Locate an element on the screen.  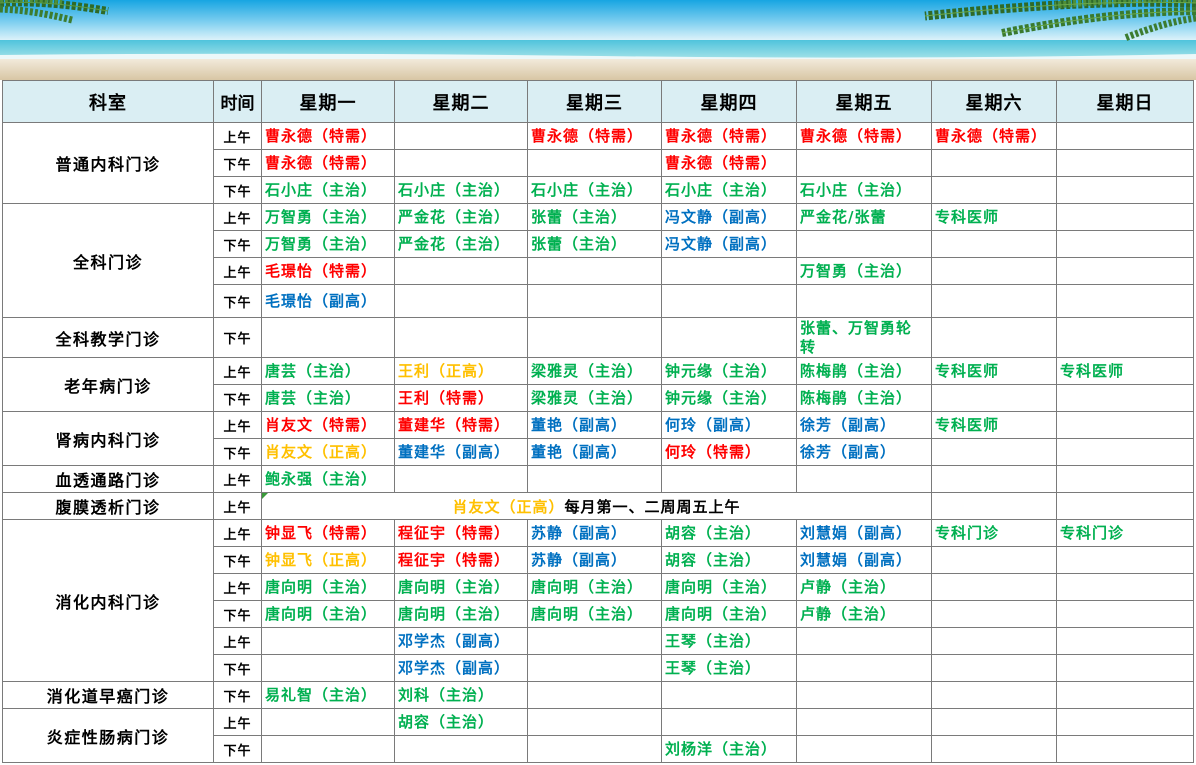
schedule-cell-fri: 刘慧娟（副高） is located at coordinates (864, 533).